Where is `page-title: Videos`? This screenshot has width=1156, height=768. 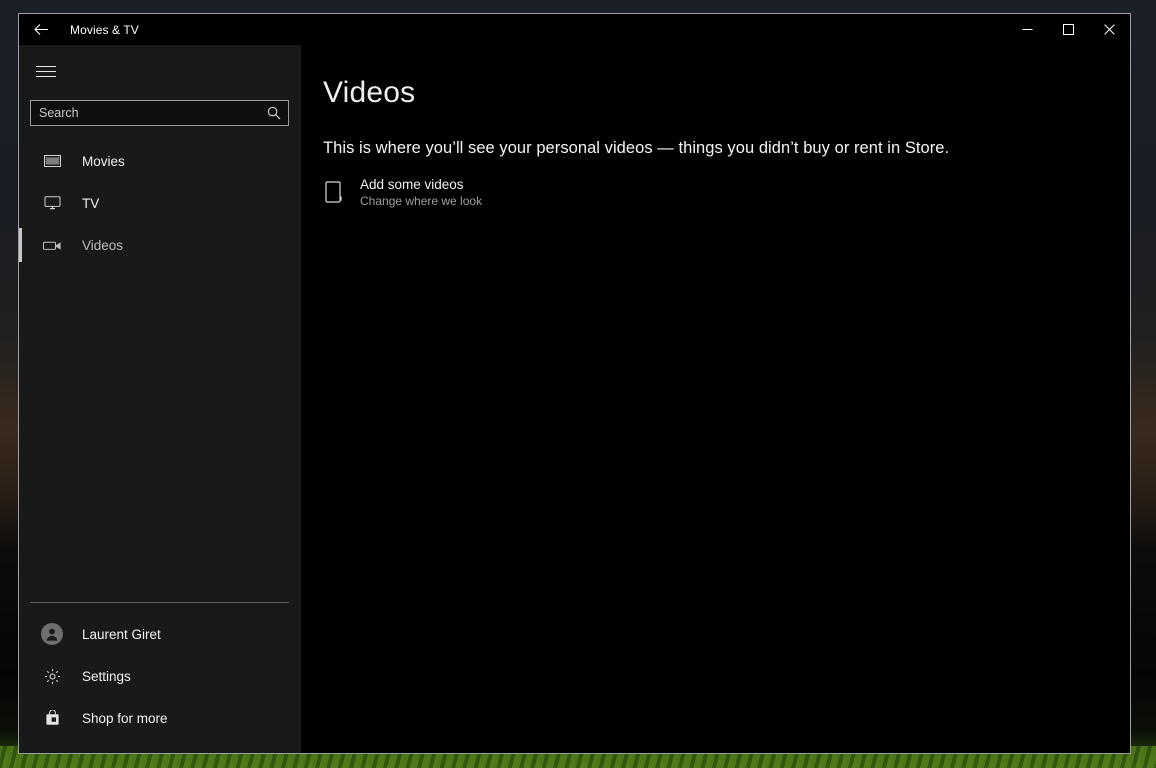
page-title: Videos is located at coordinates (369, 92).